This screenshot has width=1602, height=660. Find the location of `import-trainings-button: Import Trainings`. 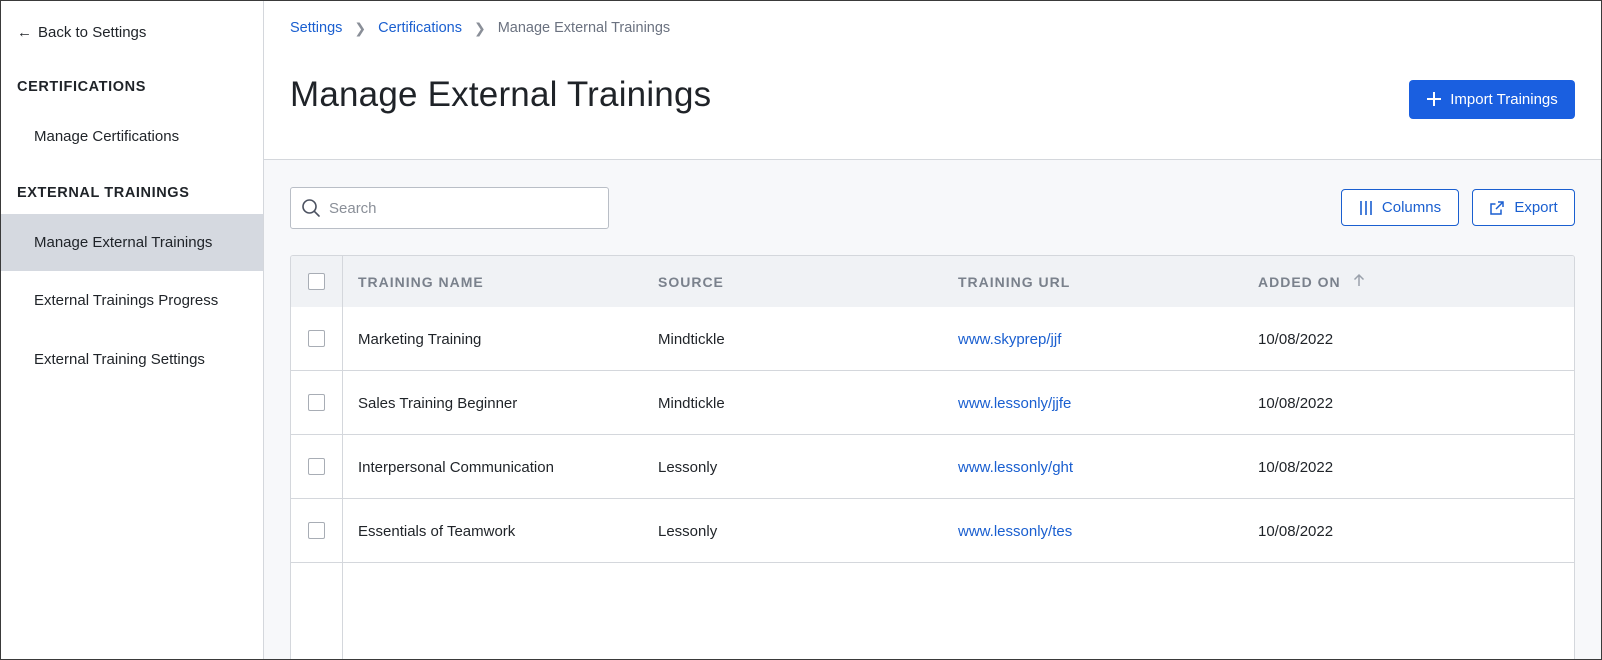

import-trainings-button: Import Trainings is located at coordinates (1492, 99).